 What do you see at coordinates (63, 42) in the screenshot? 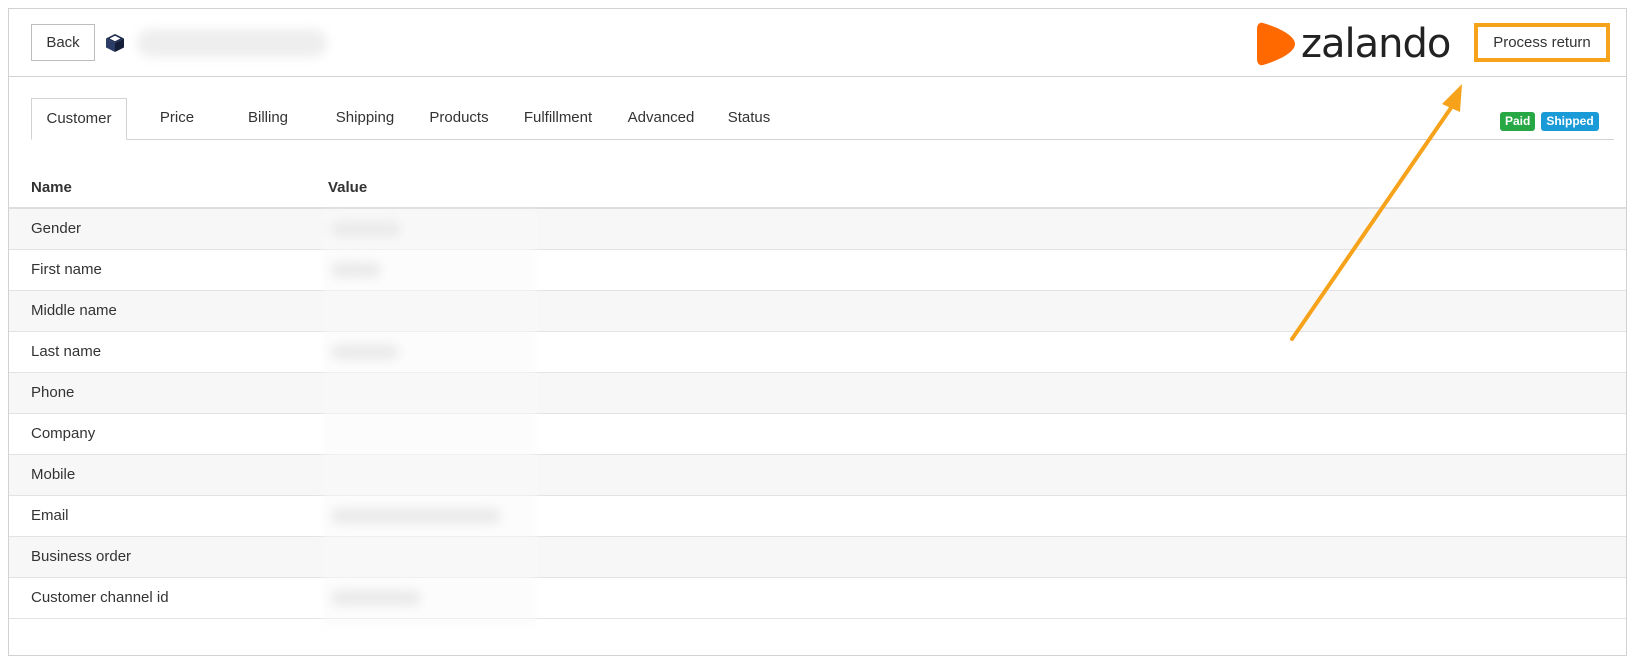
I see `back-button: Back` at bounding box center [63, 42].